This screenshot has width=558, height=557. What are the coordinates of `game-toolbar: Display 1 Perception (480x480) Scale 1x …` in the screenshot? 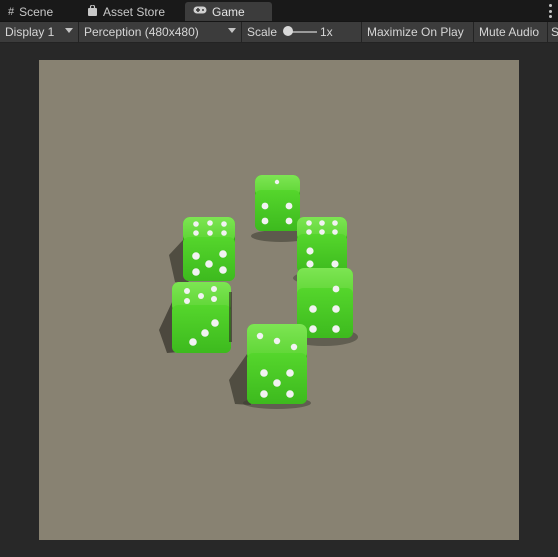 It's located at (279, 32).